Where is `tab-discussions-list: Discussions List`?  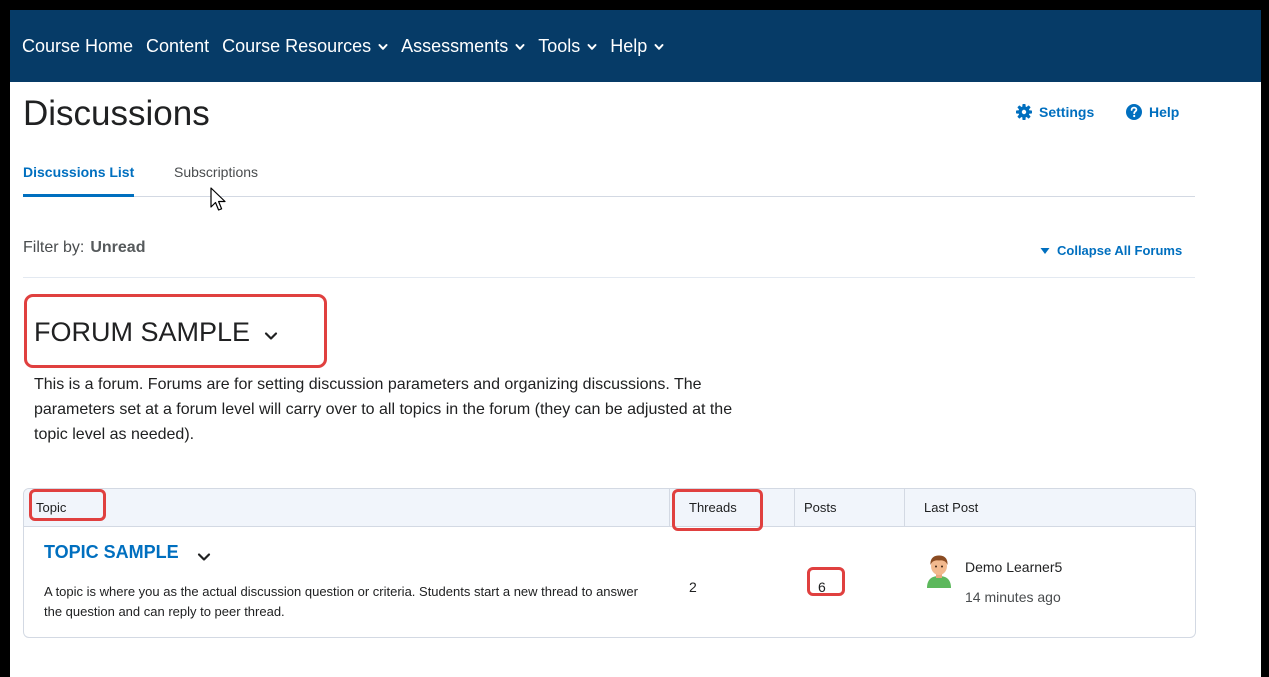
tab-discussions-list: Discussions List is located at coordinates (79, 180).